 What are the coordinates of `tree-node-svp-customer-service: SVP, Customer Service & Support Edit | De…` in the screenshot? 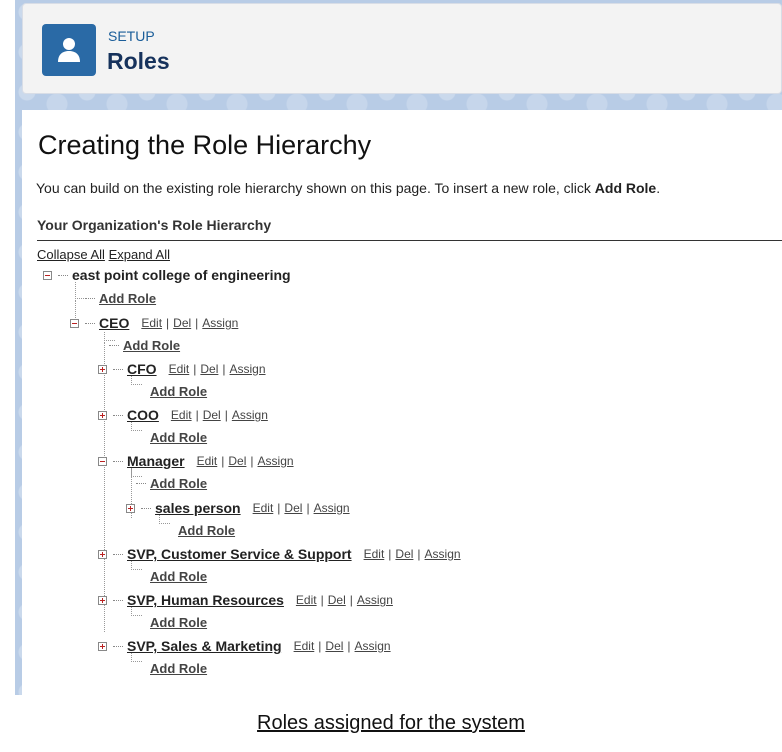 It's located at (279, 554).